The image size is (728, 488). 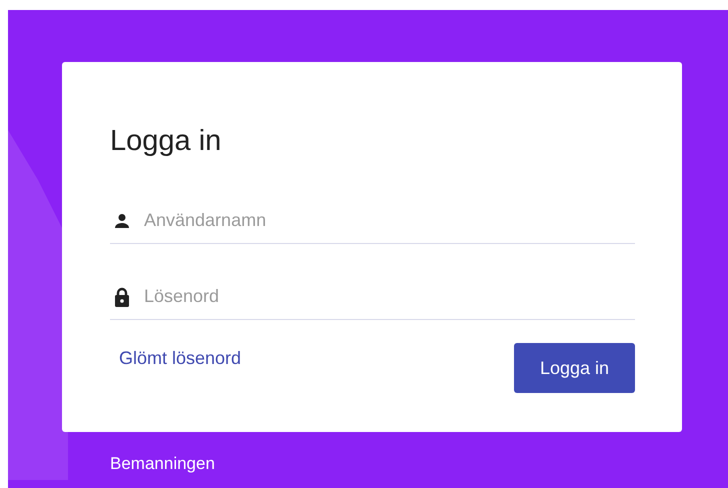 I want to click on lock-icon, so click(x=122, y=296).